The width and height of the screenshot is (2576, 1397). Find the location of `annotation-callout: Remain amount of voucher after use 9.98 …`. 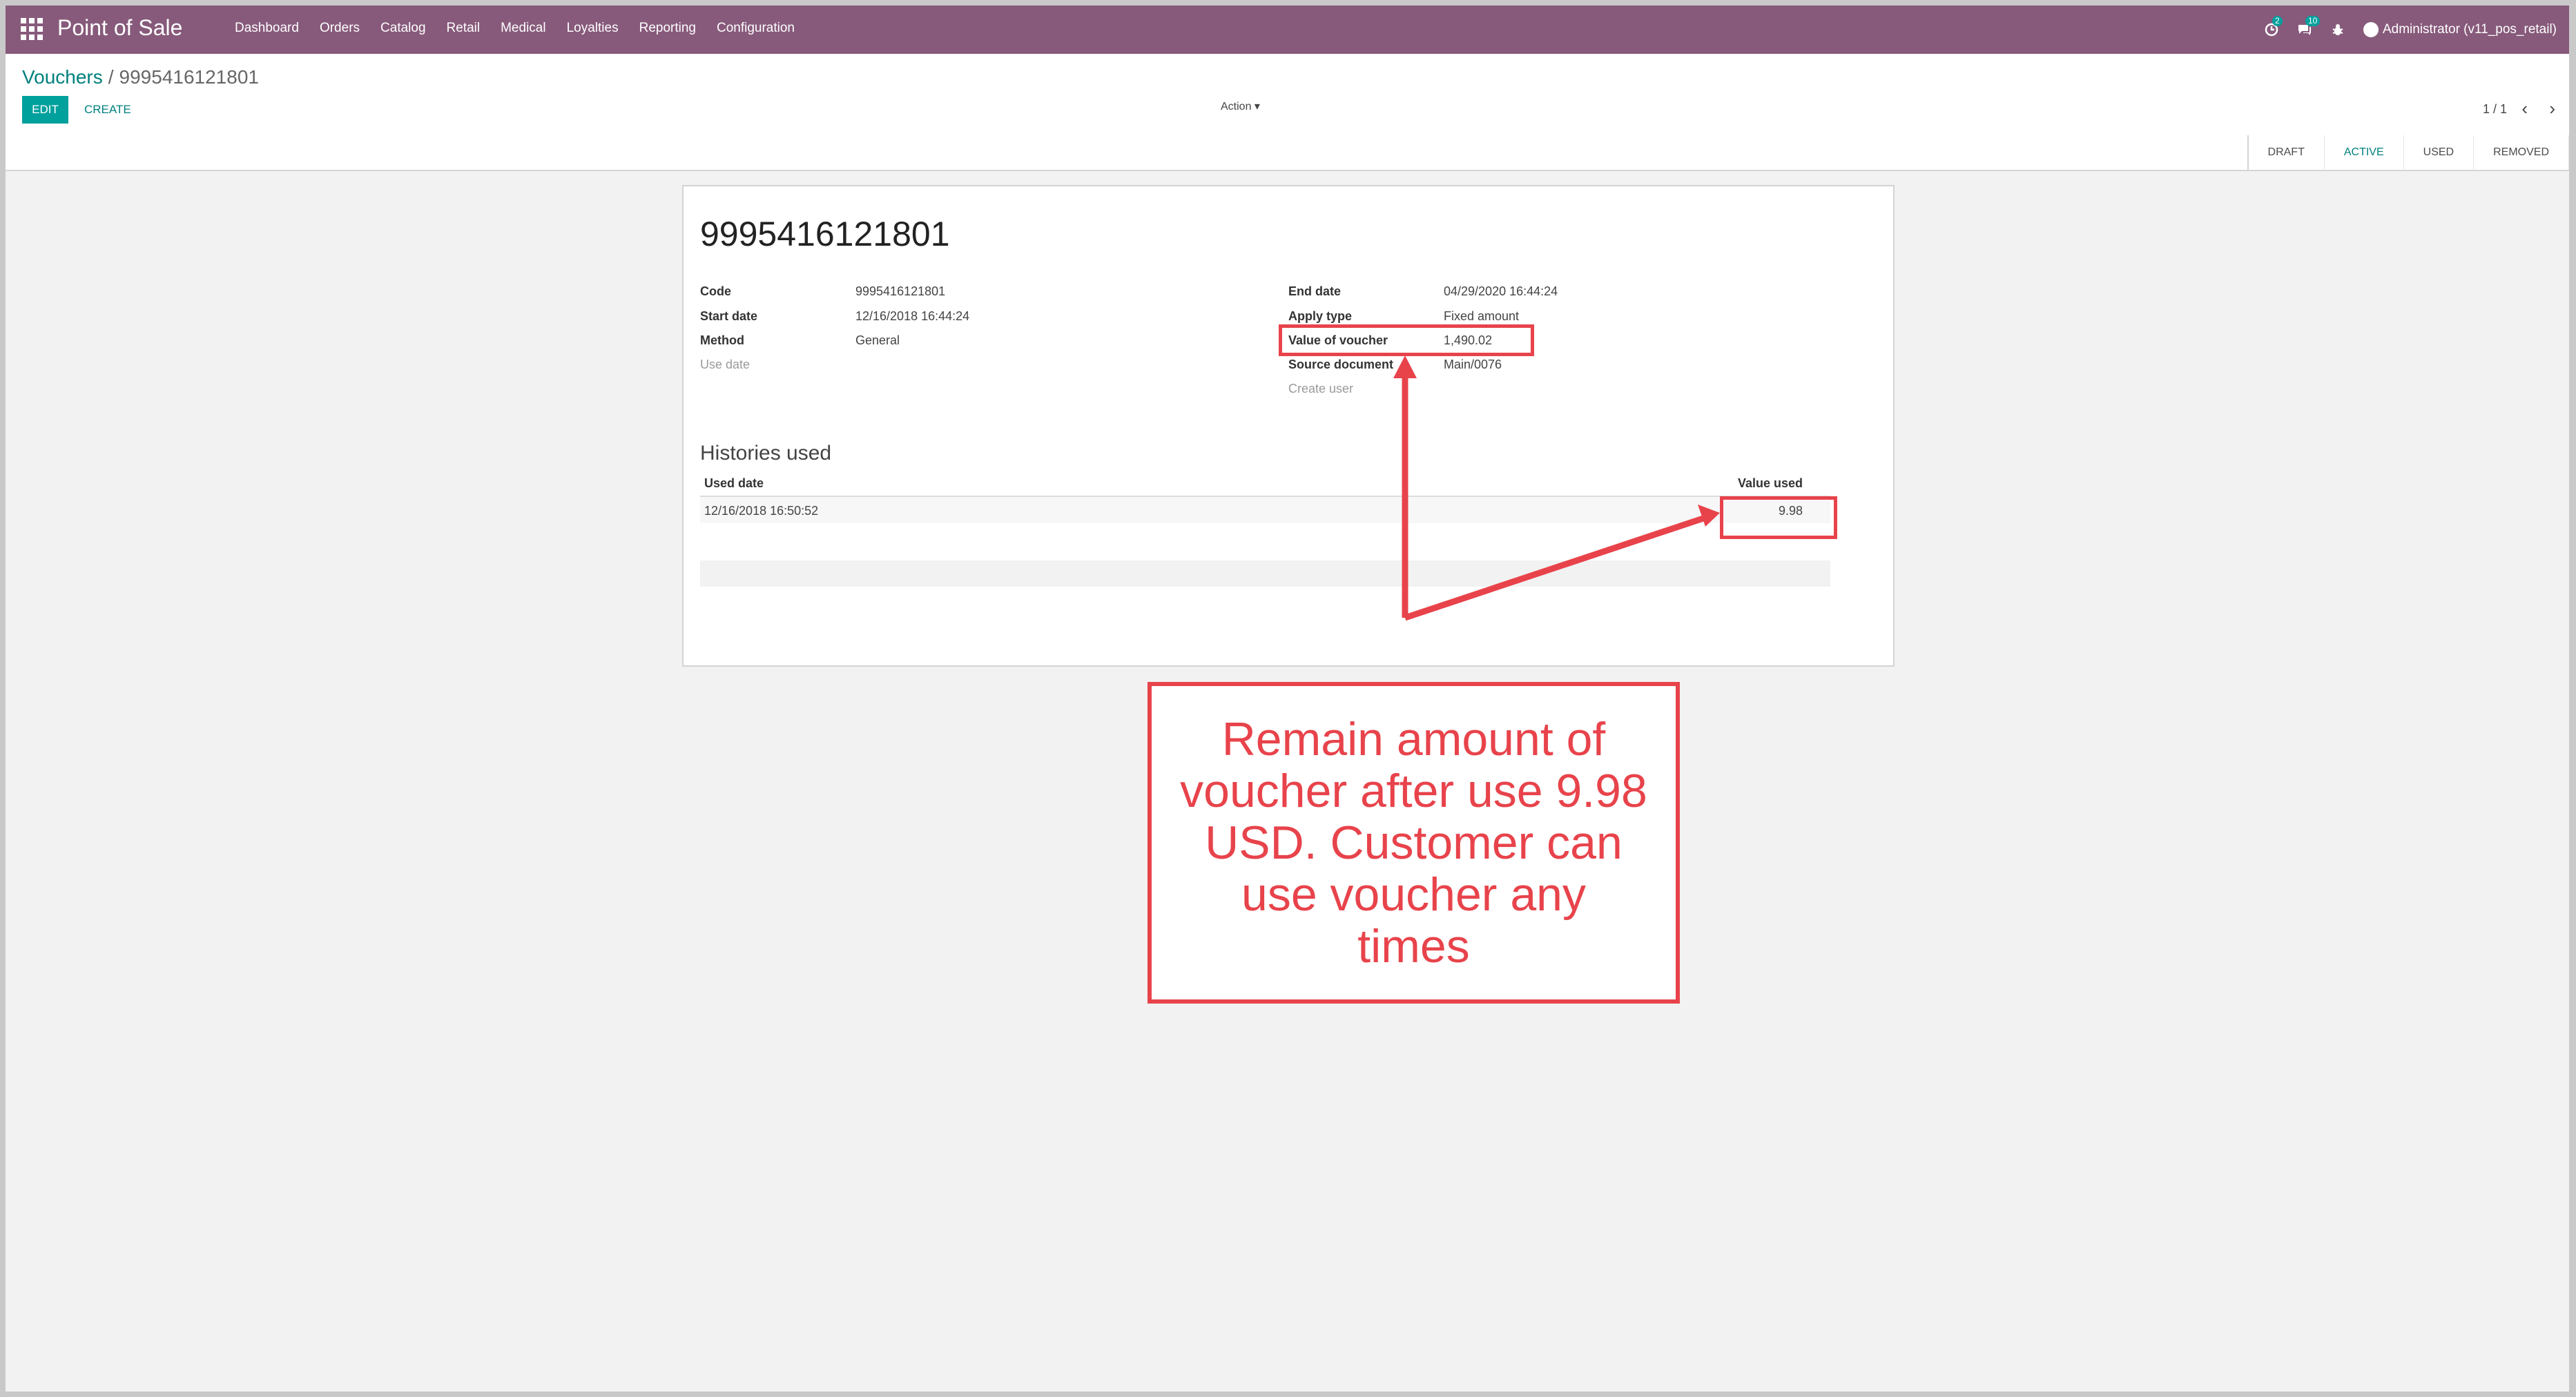

annotation-callout: Remain amount of voucher after use 9.98 … is located at coordinates (1414, 843).